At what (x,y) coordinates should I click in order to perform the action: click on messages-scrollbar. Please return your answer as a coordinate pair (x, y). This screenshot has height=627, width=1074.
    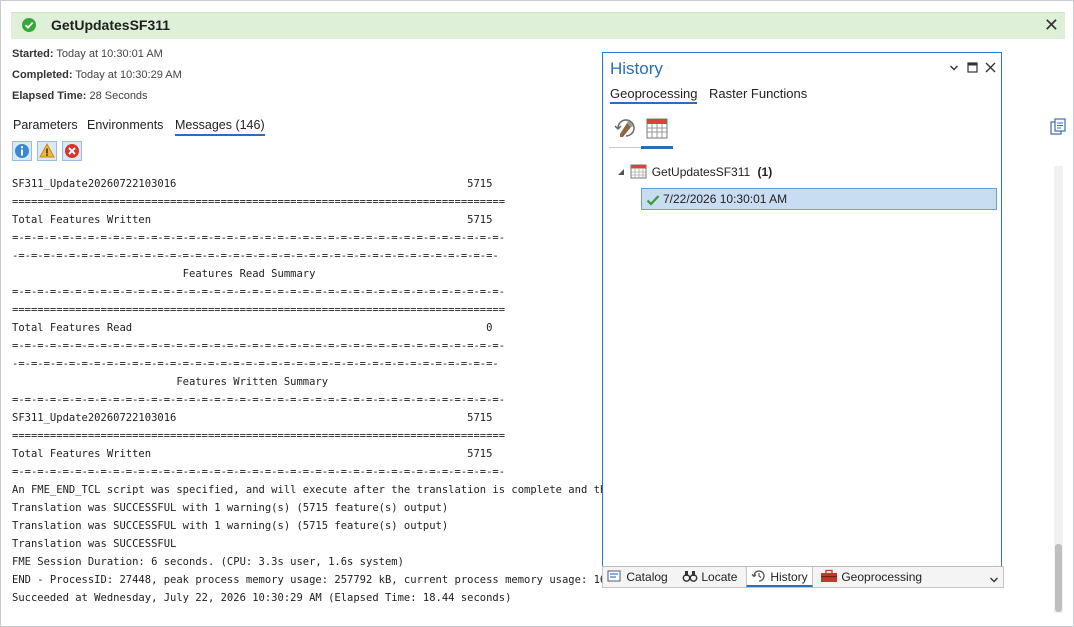
    Looking at the image, I should click on (1058, 389).